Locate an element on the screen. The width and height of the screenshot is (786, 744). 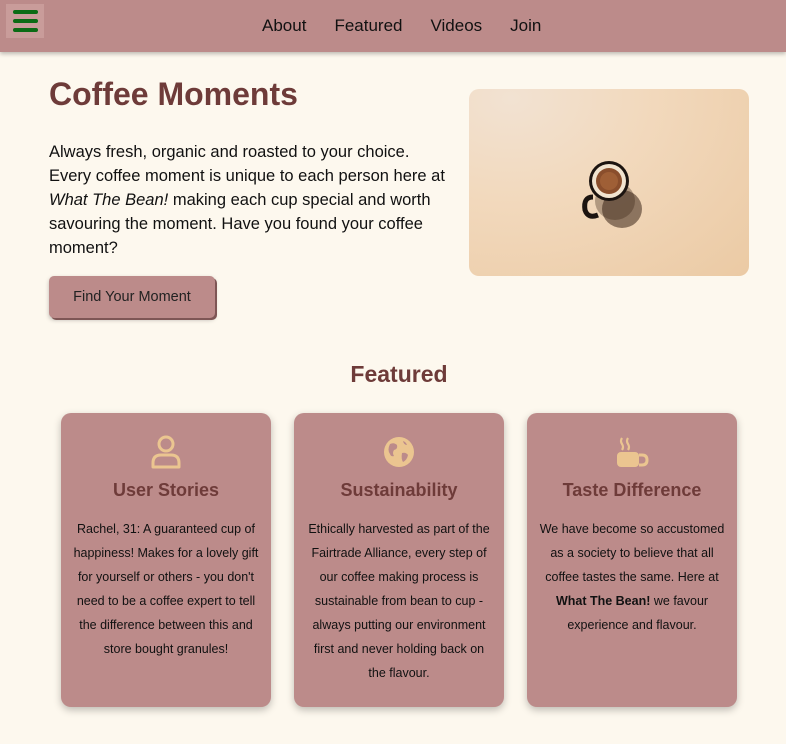
hero-brand: What The Bean! is located at coordinates (109, 200).